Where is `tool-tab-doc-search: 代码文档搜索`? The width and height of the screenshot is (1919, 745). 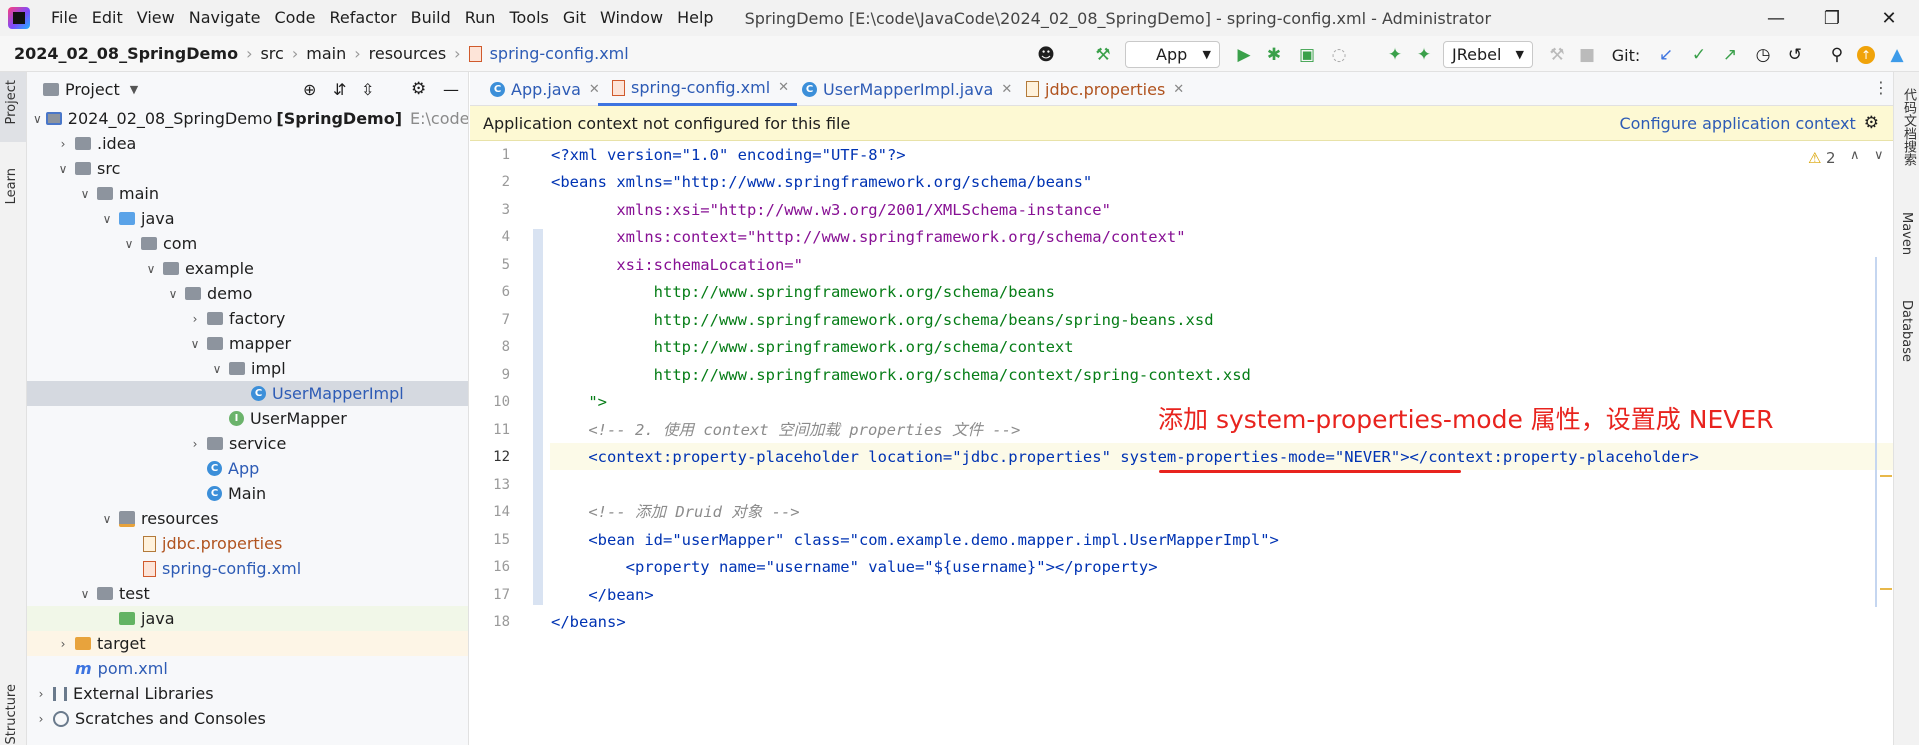 tool-tab-doc-search: 代码文档搜索 is located at coordinates (1908, 127).